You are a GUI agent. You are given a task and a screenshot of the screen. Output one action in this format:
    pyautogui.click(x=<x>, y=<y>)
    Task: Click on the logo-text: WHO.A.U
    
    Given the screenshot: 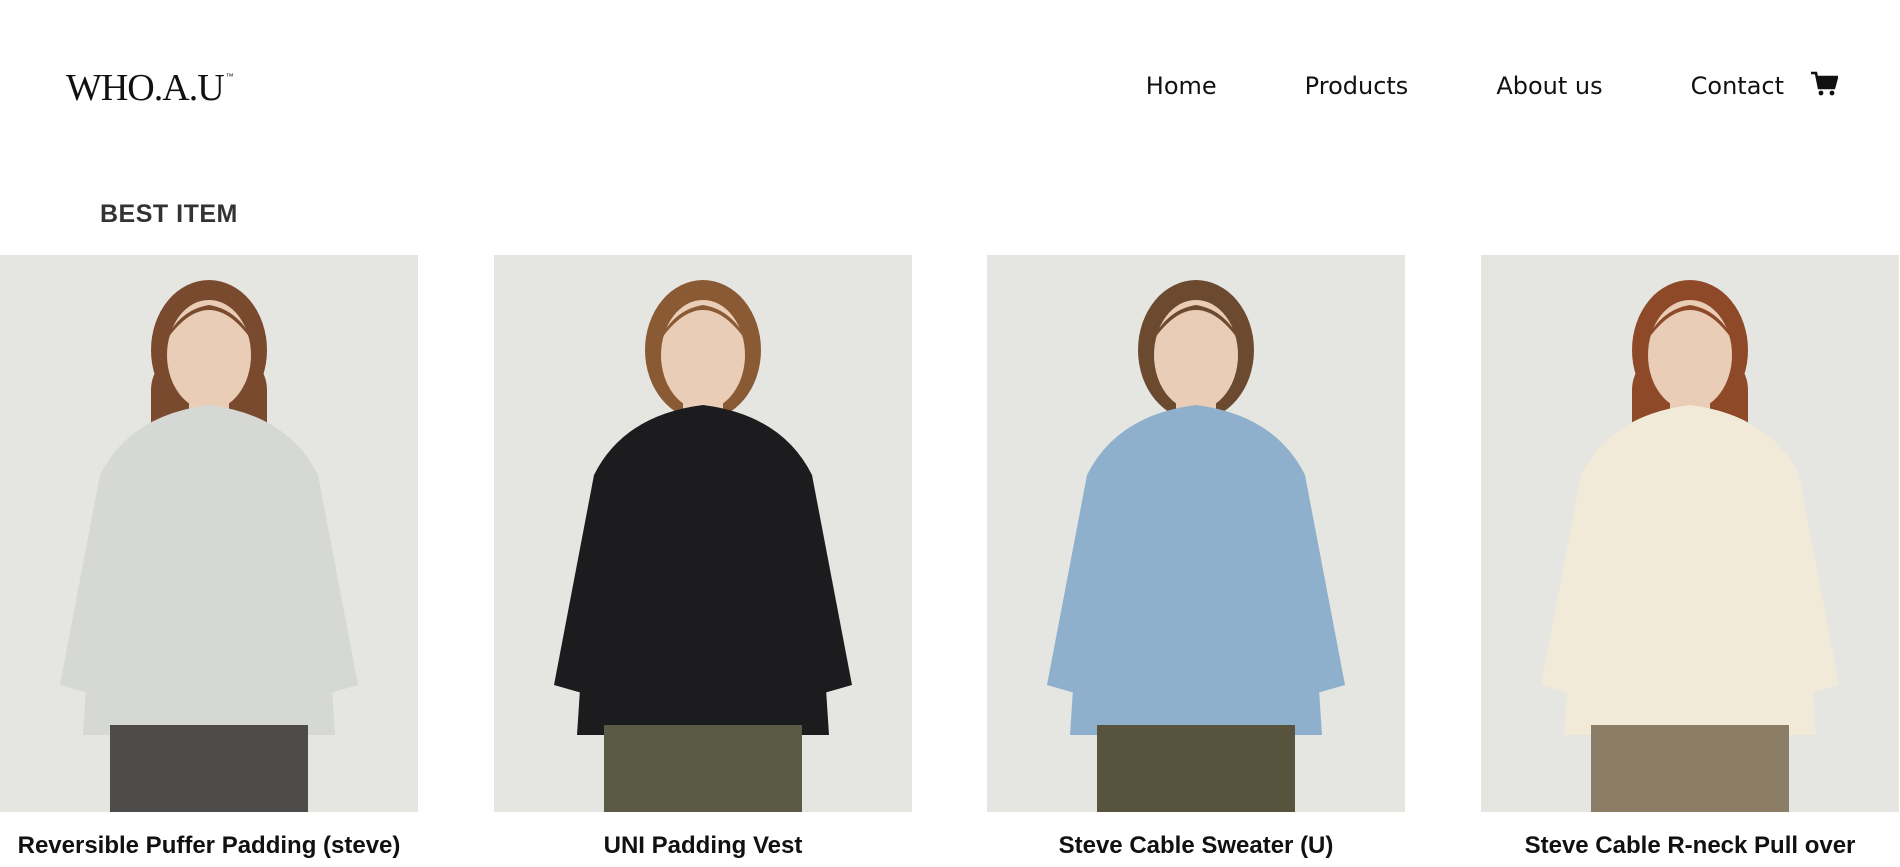 What is the action you would take?
    pyautogui.click(x=145, y=88)
    